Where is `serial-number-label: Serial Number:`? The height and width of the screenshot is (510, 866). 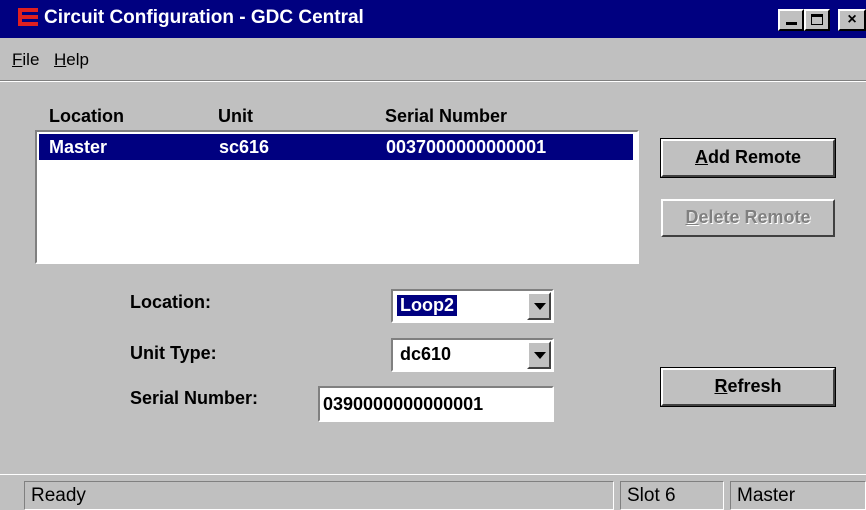 serial-number-label: Serial Number: is located at coordinates (194, 398).